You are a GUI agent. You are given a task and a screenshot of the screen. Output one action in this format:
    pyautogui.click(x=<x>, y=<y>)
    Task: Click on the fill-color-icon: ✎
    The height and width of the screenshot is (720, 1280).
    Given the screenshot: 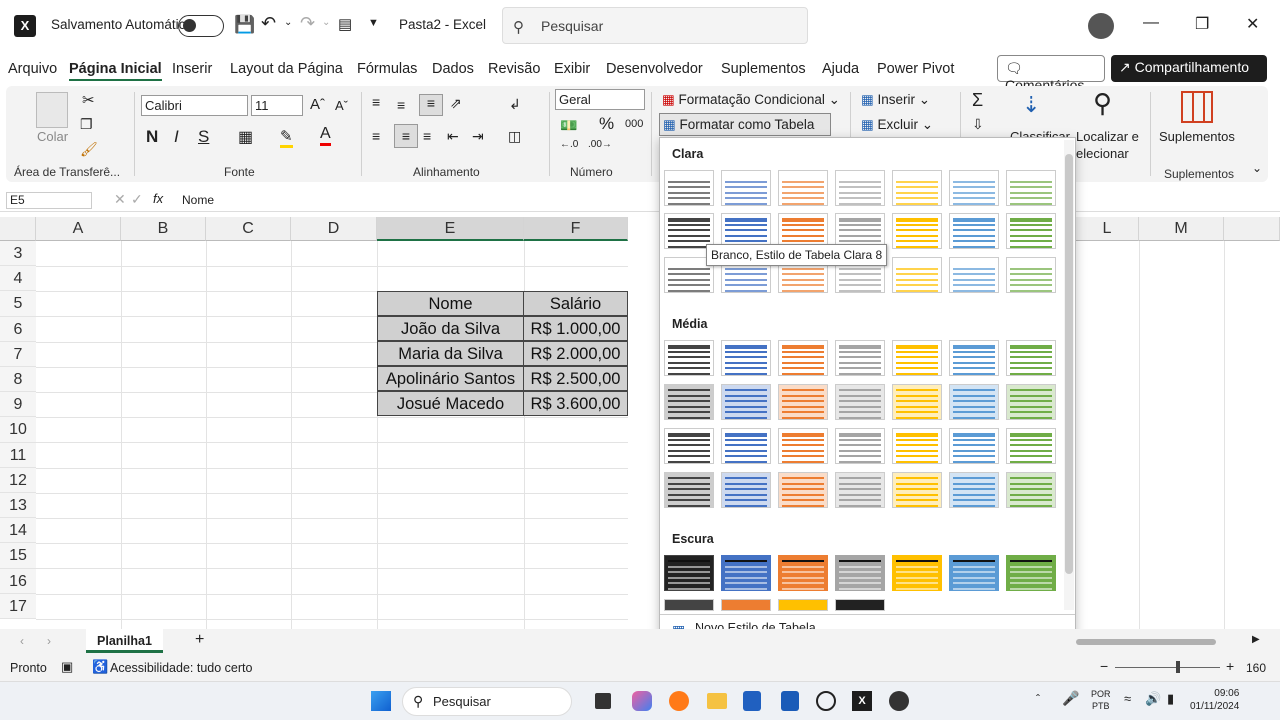 What is the action you would take?
    pyautogui.click(x=286, y=137)
    